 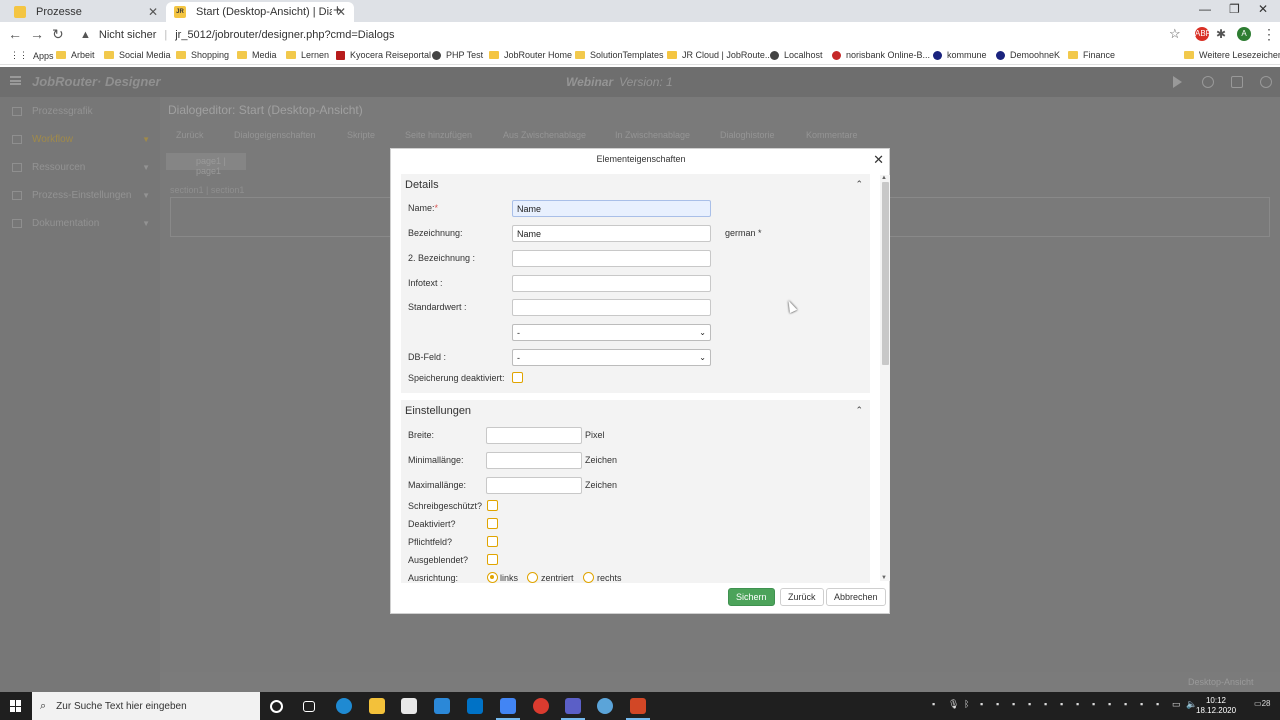 I want to click on new-tab-icon: +, so click(x=337, y=10).